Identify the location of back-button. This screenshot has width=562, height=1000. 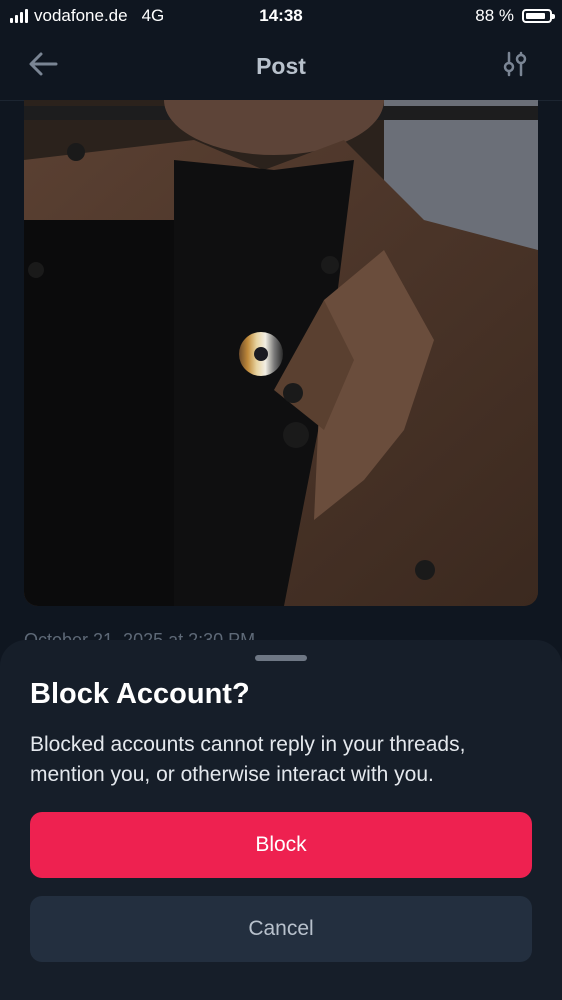
(44, 64).